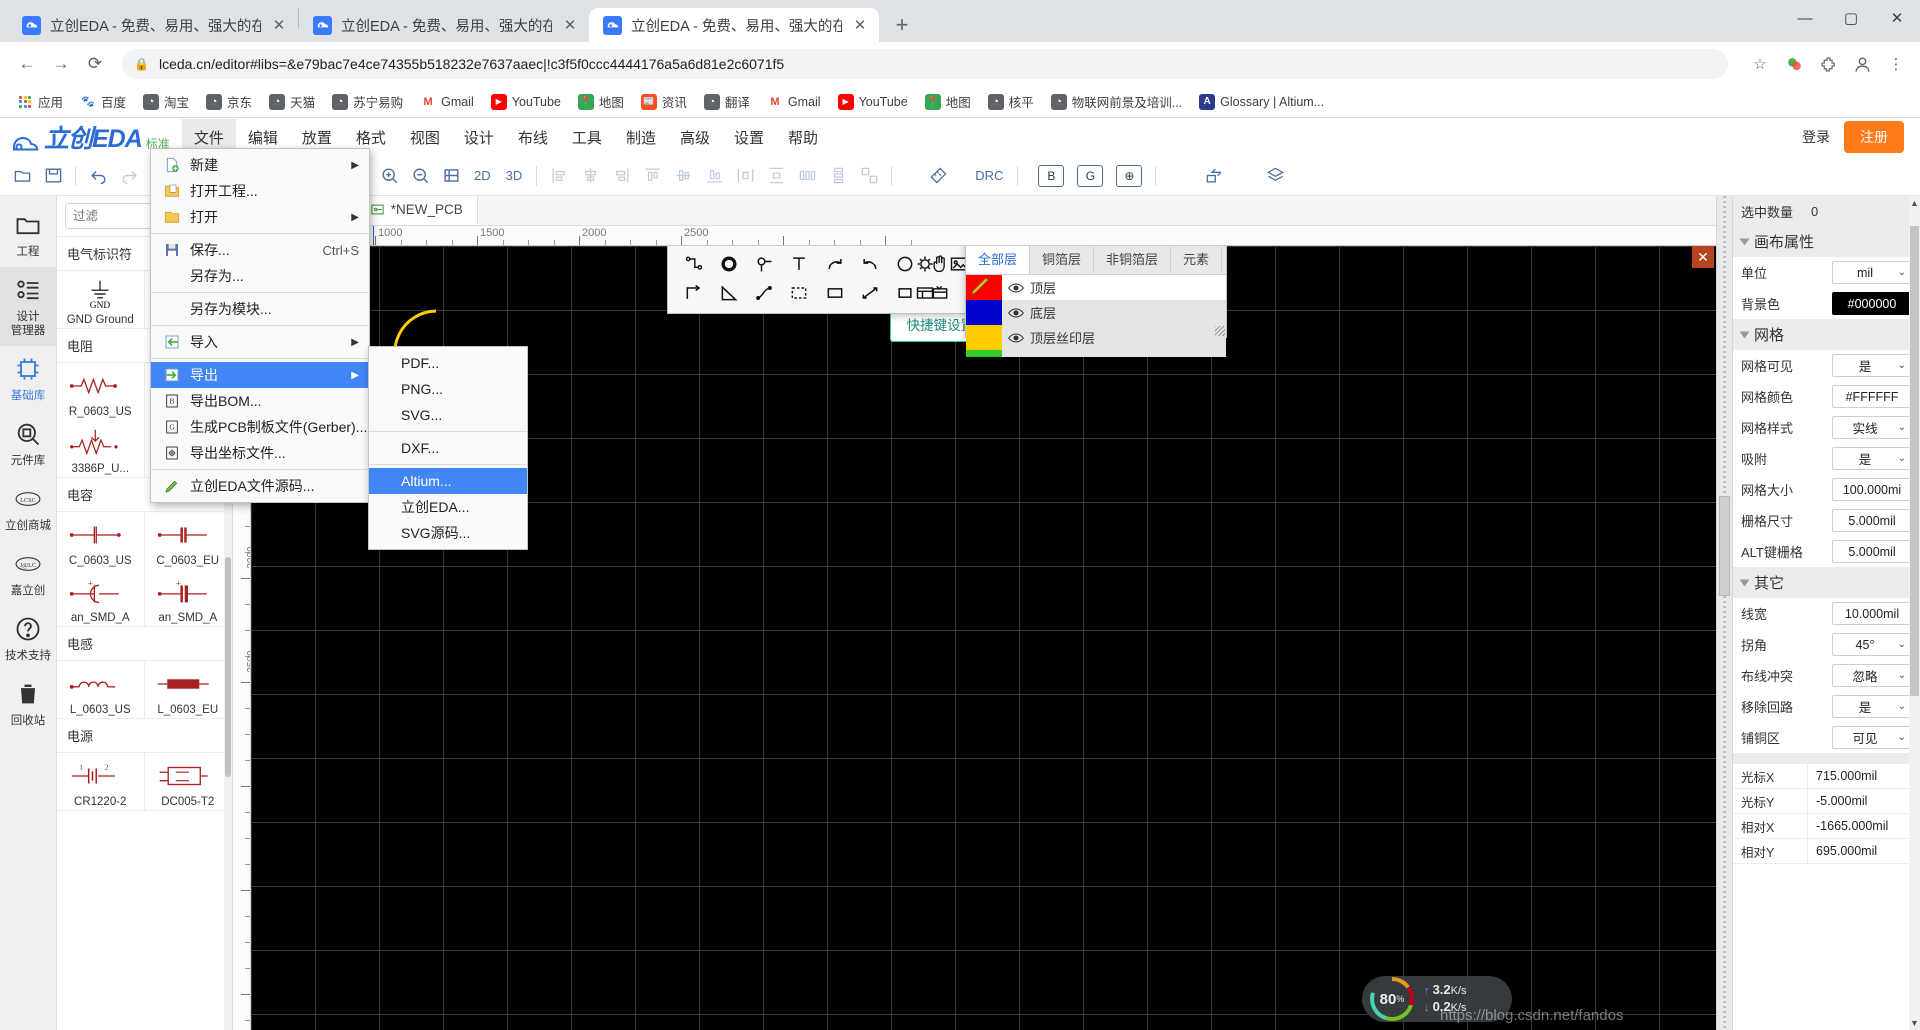  Describe the element at coordinates (989, 175) in the screenshot. I see `drc-button: DRC` at that location.